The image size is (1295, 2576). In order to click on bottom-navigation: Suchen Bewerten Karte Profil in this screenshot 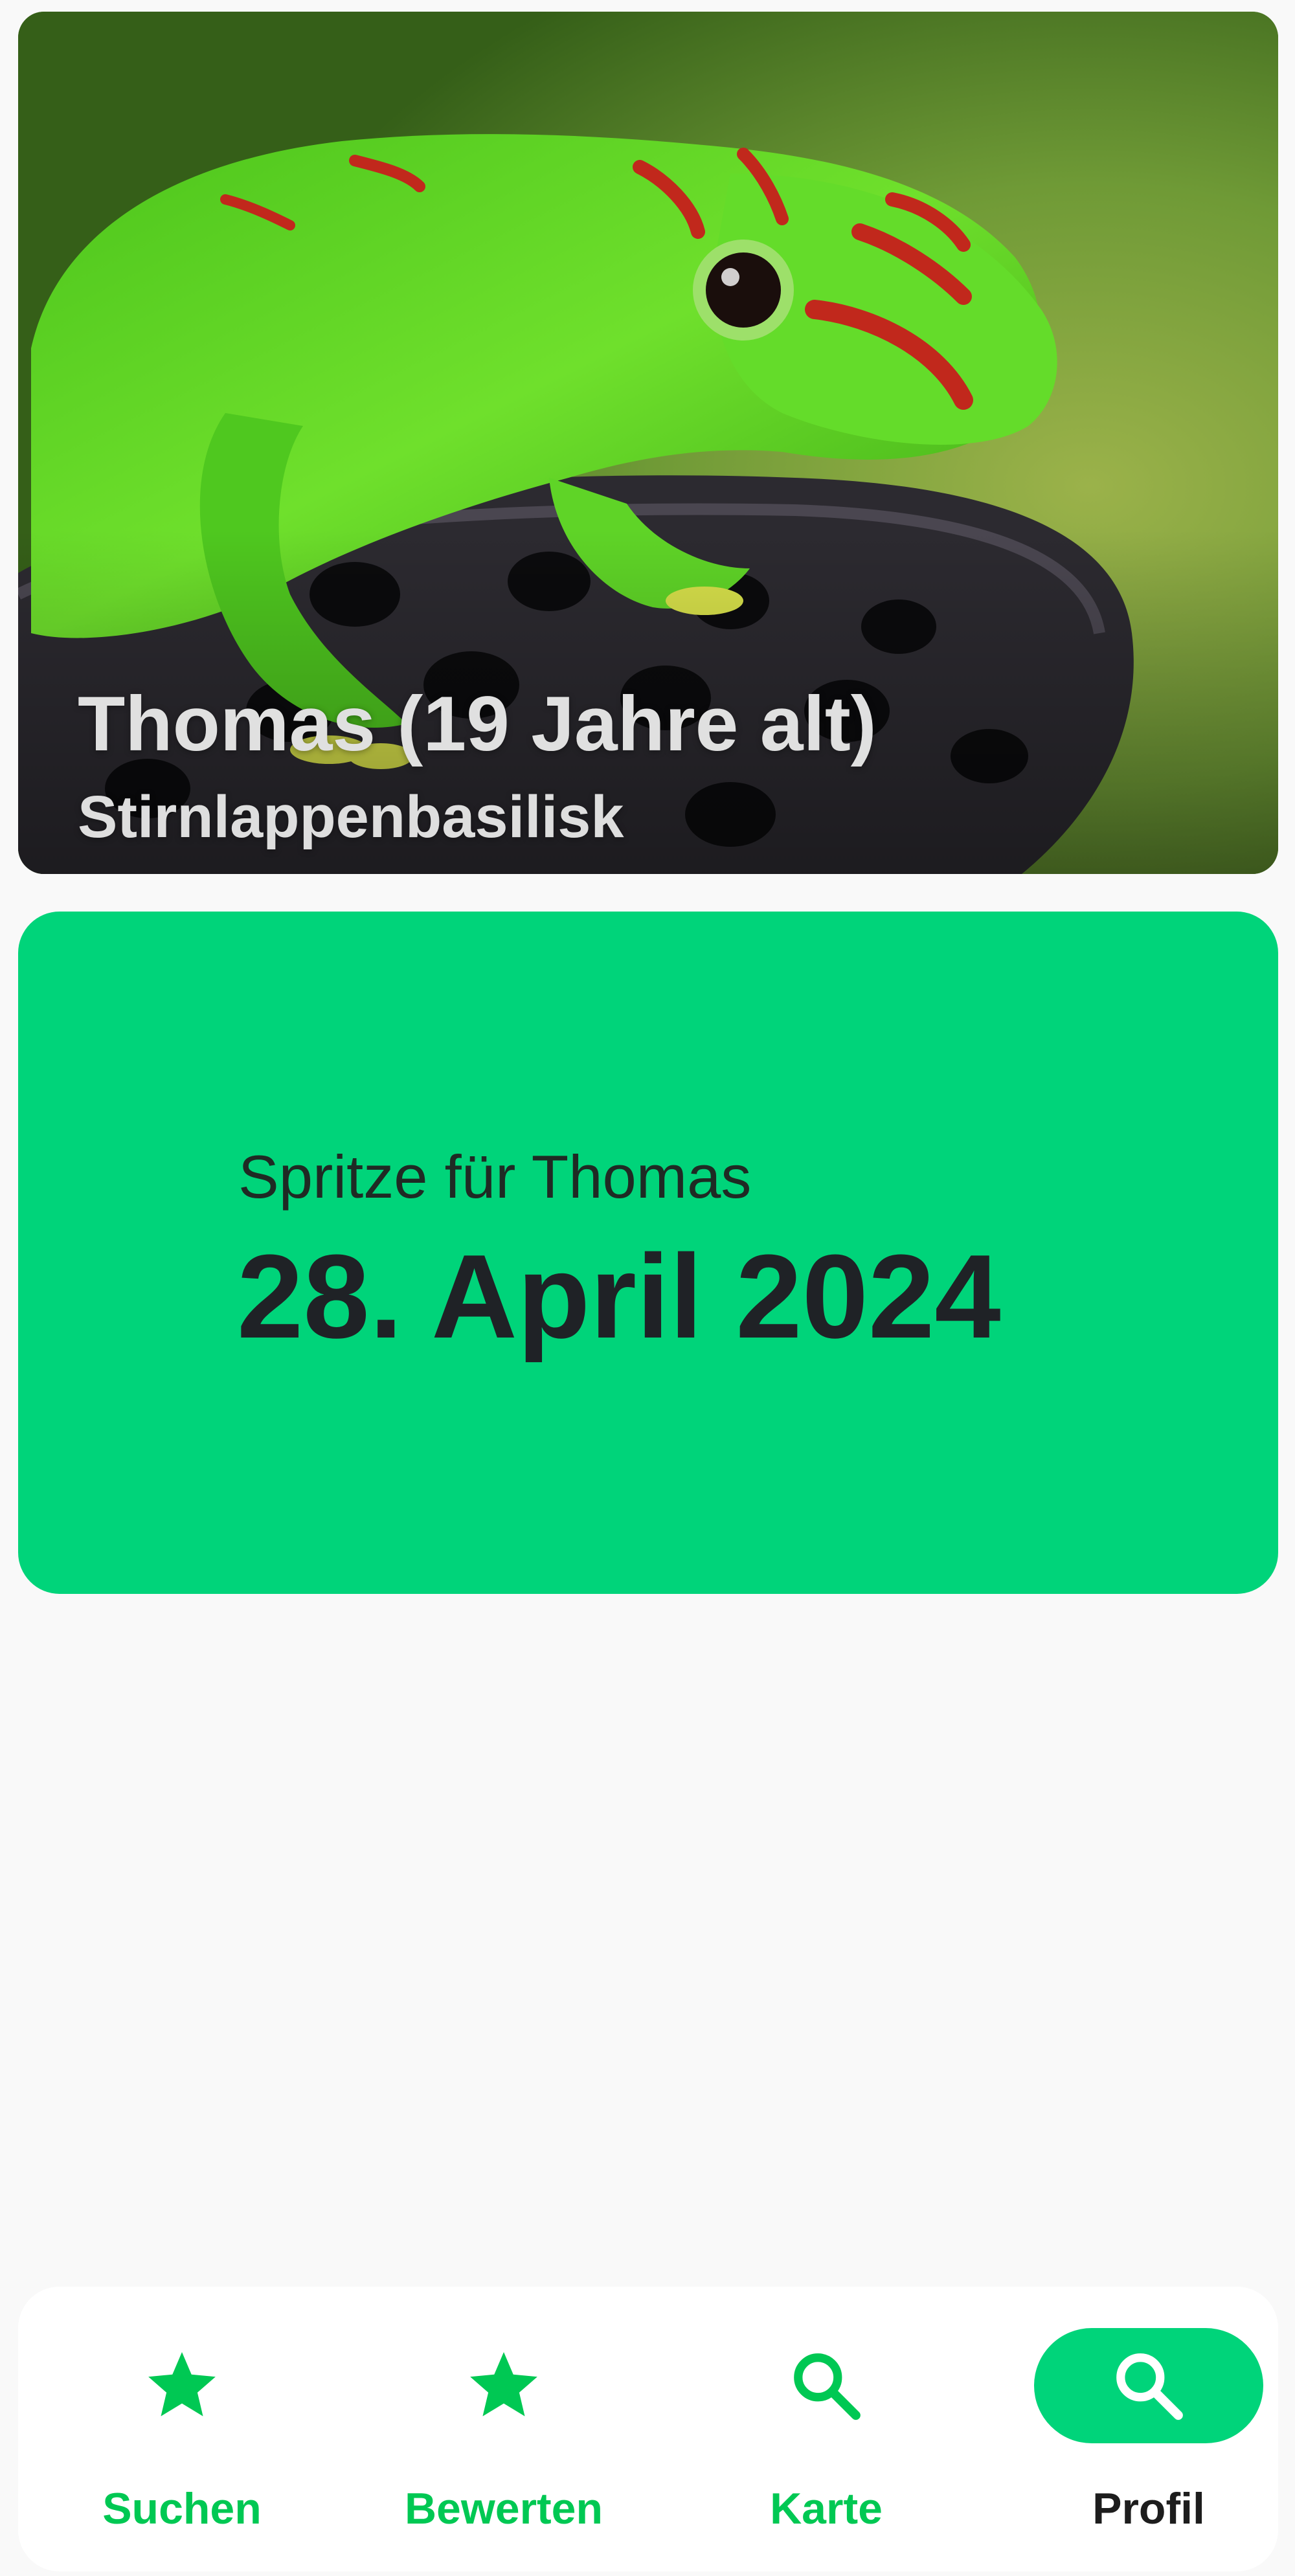, I will do `click(648, 2429)`.